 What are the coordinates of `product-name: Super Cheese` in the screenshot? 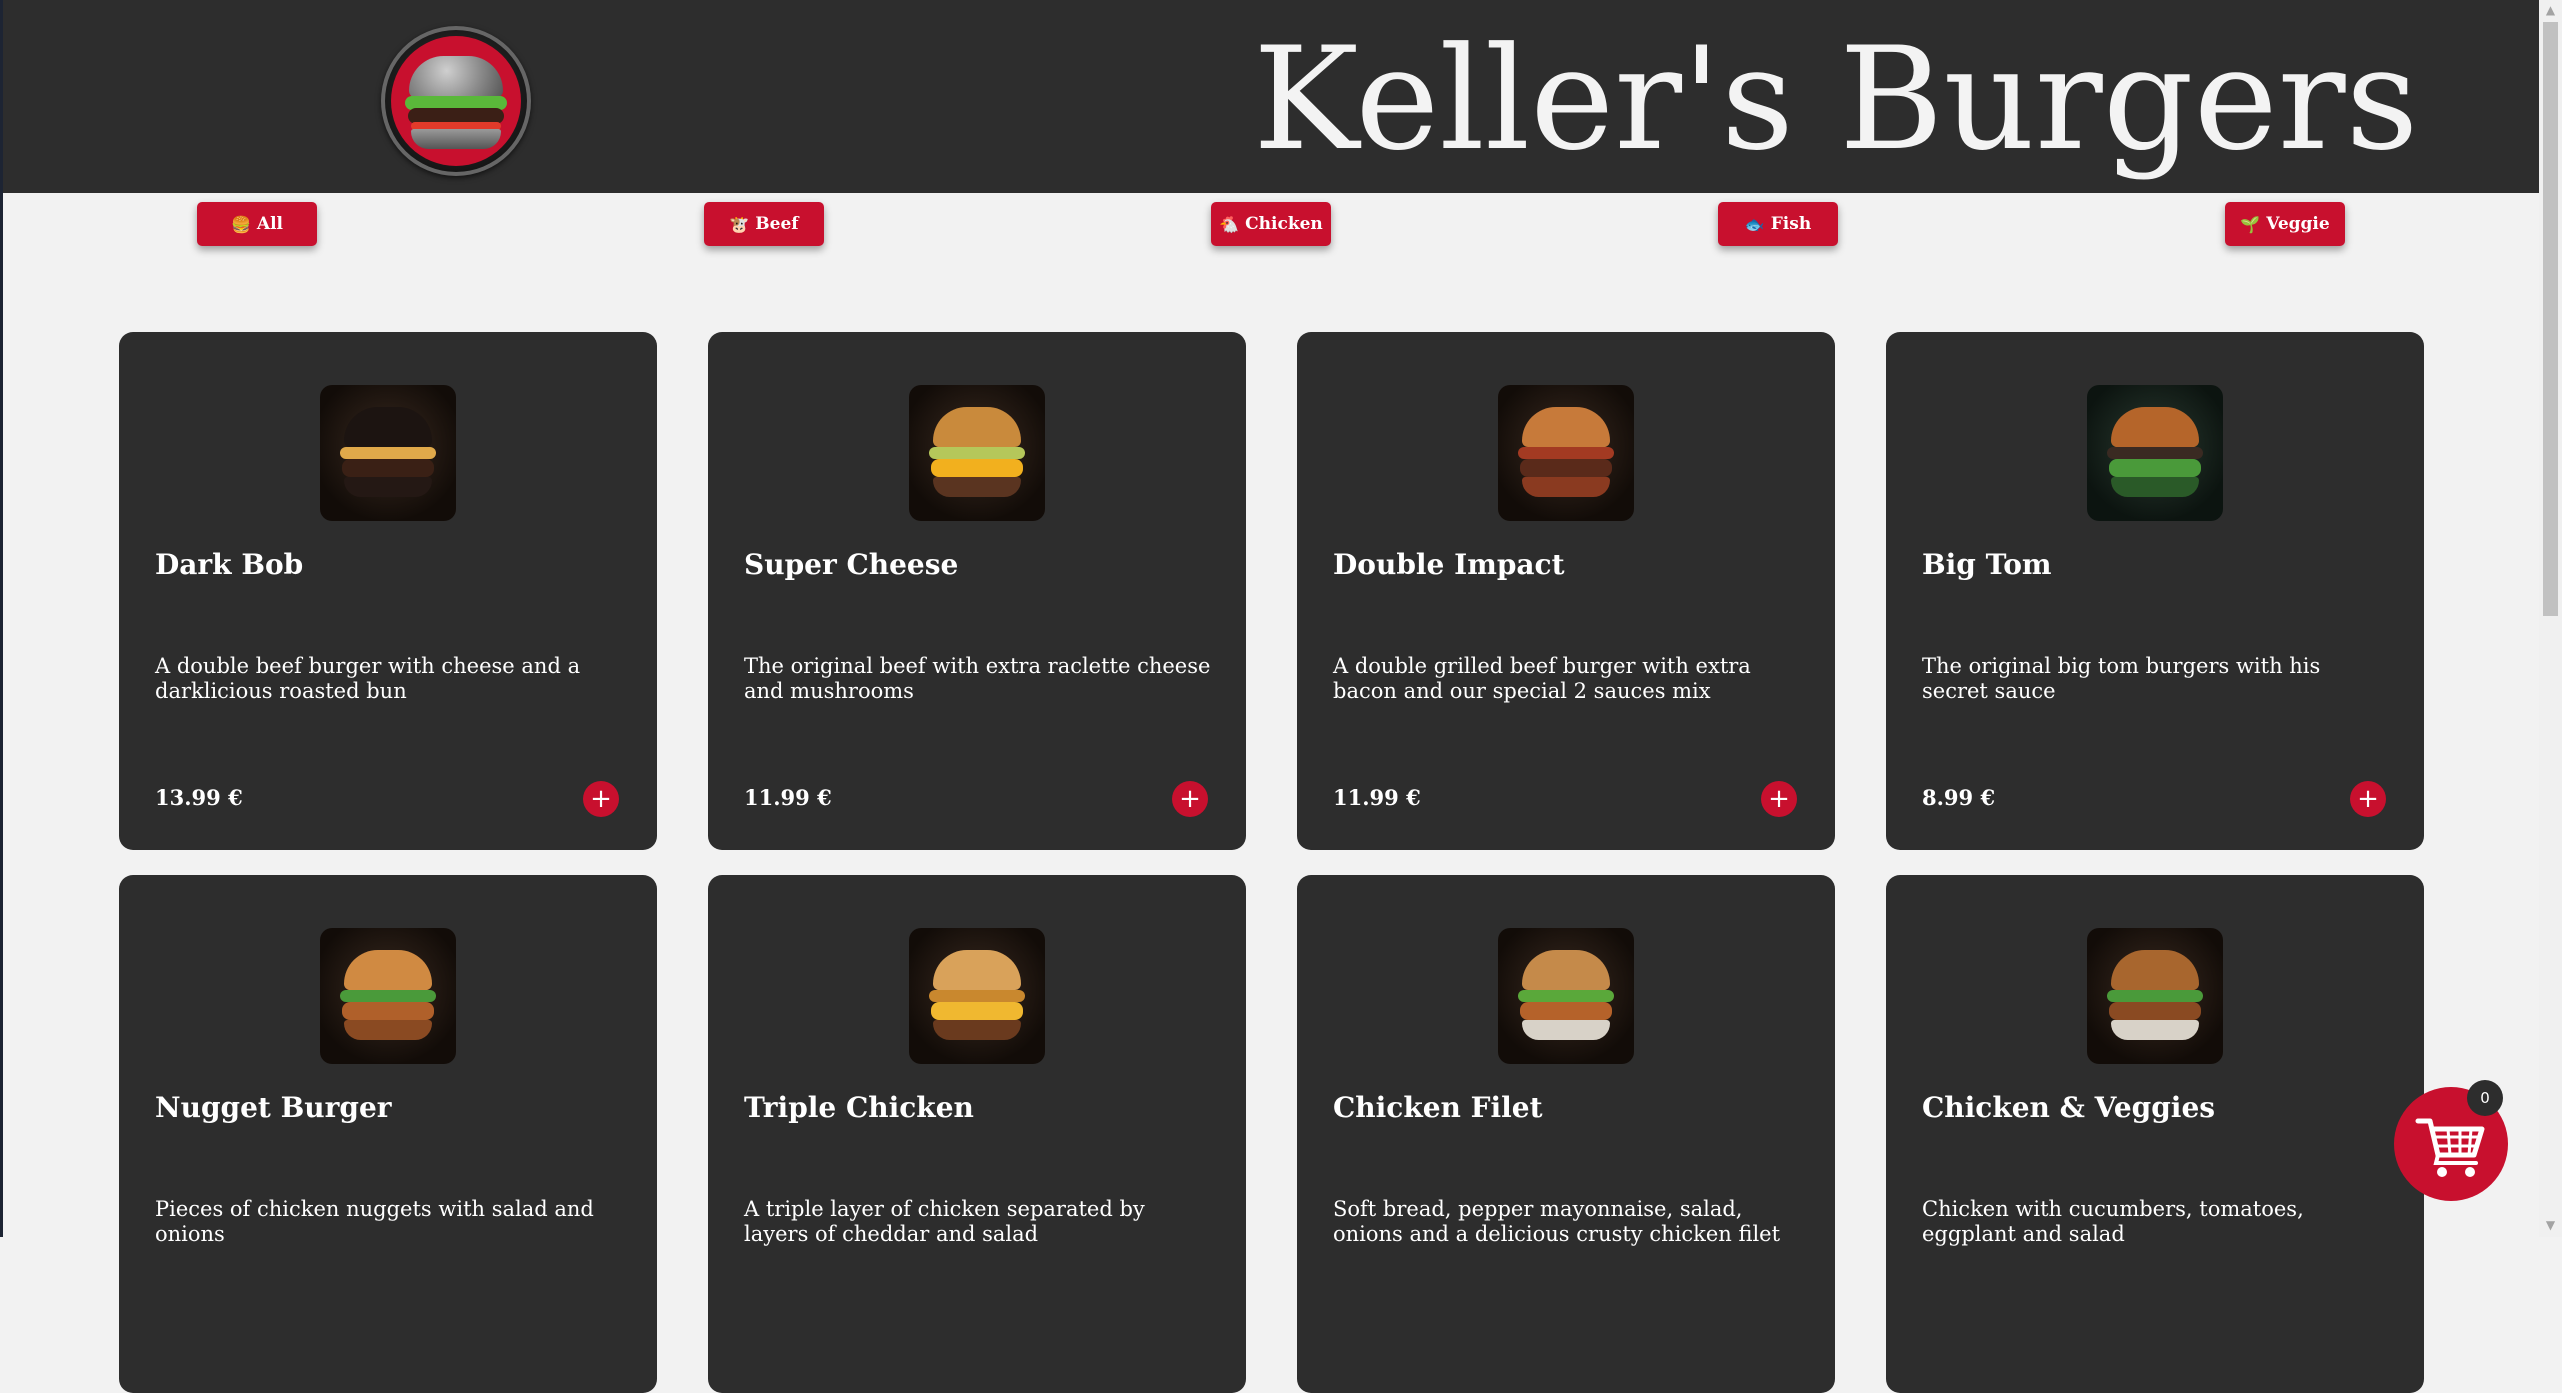 It's located at (851, 564).